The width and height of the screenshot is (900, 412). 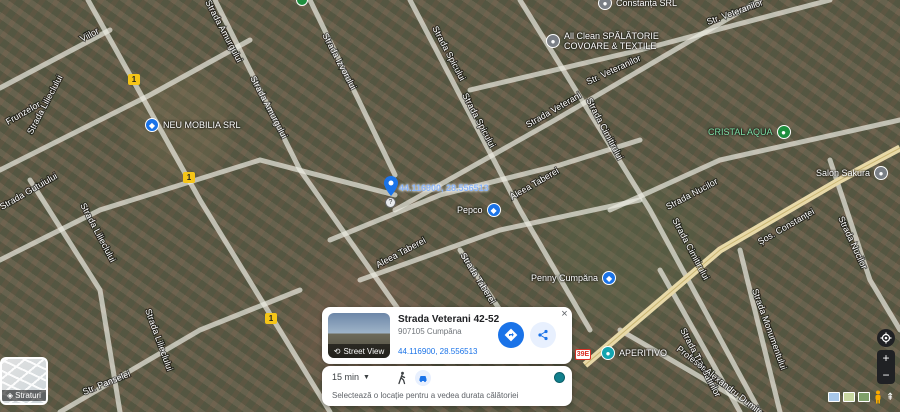 I want to click on shopping-cart-icon: ◆, so click(x=609, y=278).